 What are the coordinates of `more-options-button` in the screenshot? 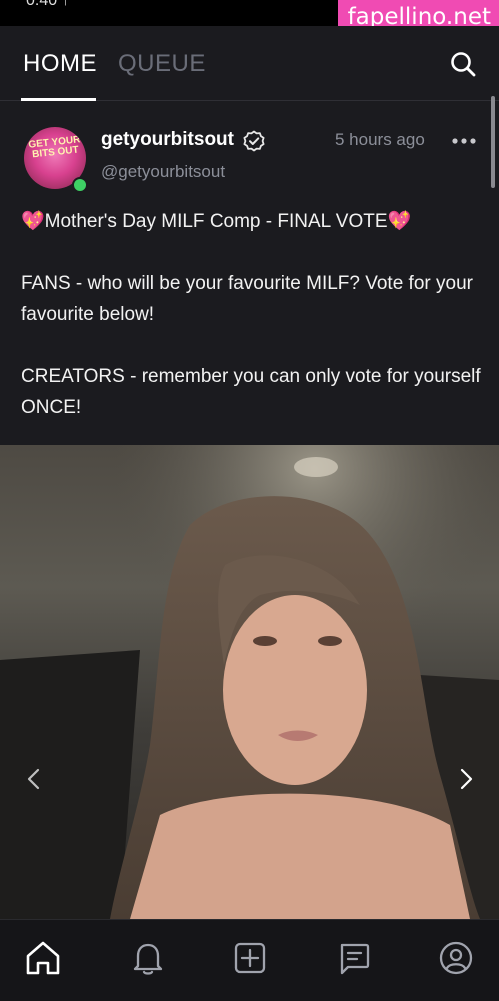 It's located at (464, 141).